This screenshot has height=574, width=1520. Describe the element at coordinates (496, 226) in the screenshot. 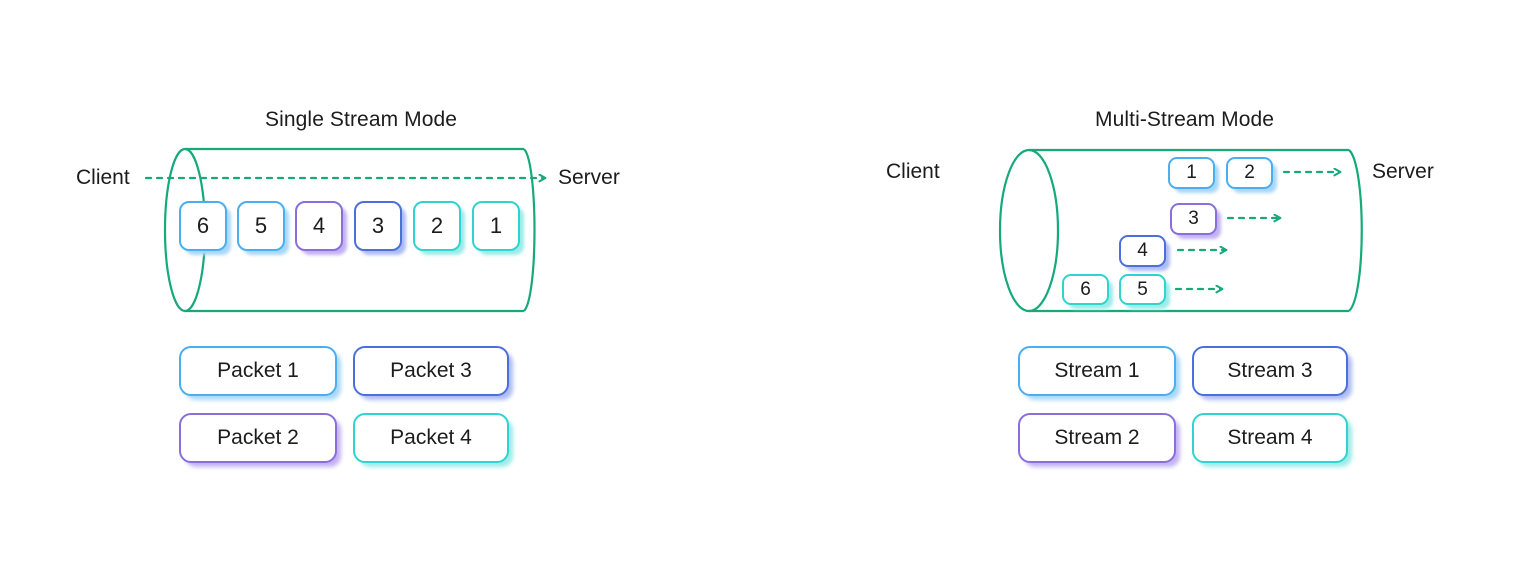

I see `packet-chip-1: 1` at that location.